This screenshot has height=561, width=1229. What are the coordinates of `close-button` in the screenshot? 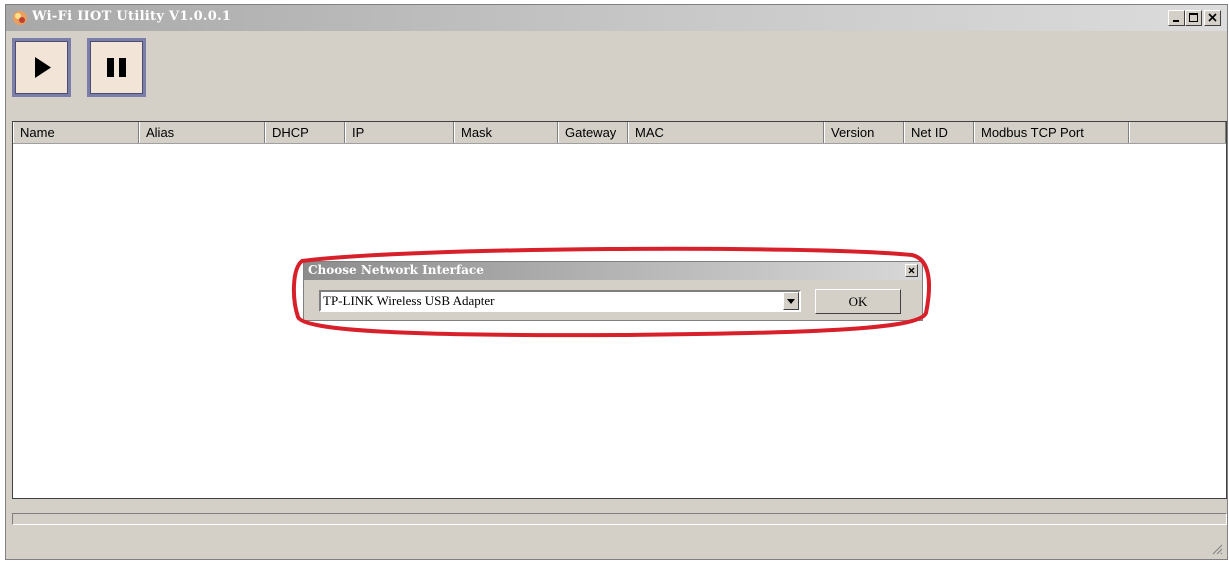 It's located at (1212, 18).